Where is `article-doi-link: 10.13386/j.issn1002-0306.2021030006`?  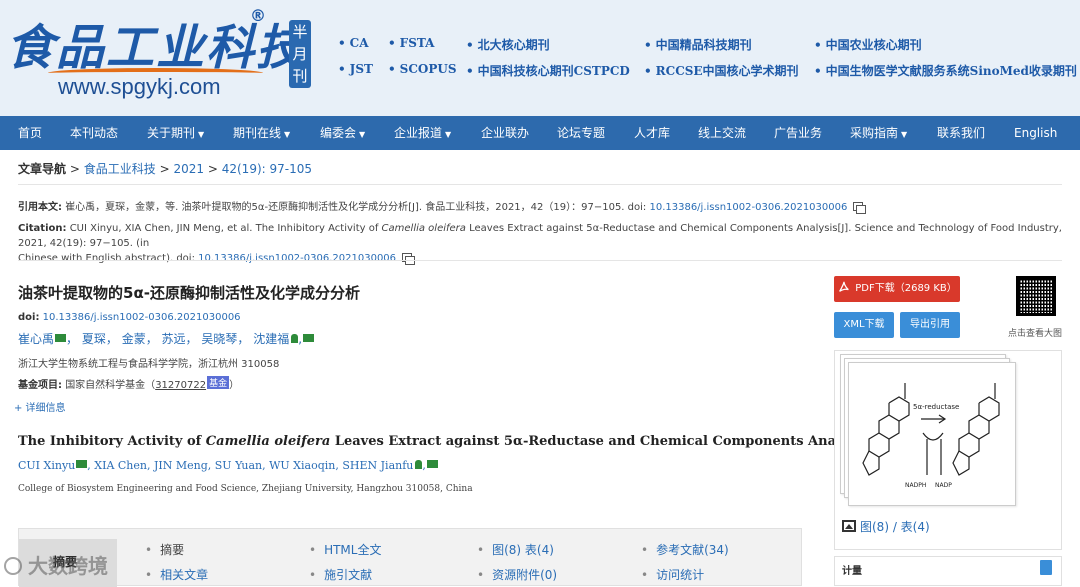 article-doi-link: 10.13386/j.issn1002-0306.2021030006 is located at coordinates (142, 317).